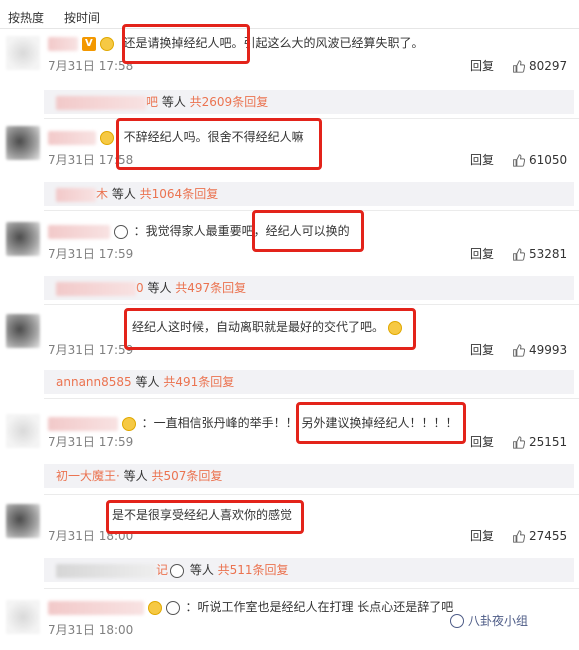 This screenshot has width=579, height=650. I want to click on v-badge-icon: V, so click(88, 43).